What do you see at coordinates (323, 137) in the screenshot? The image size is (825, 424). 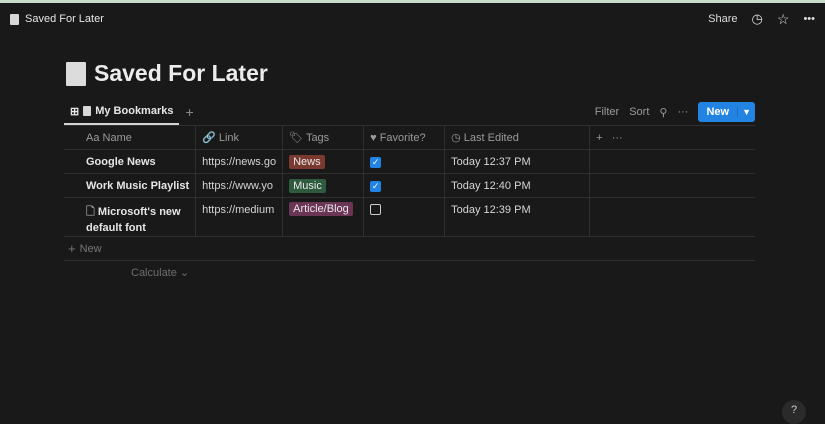 I see `column-tags: 🏷 Tags` at bounding box center [323, 137].